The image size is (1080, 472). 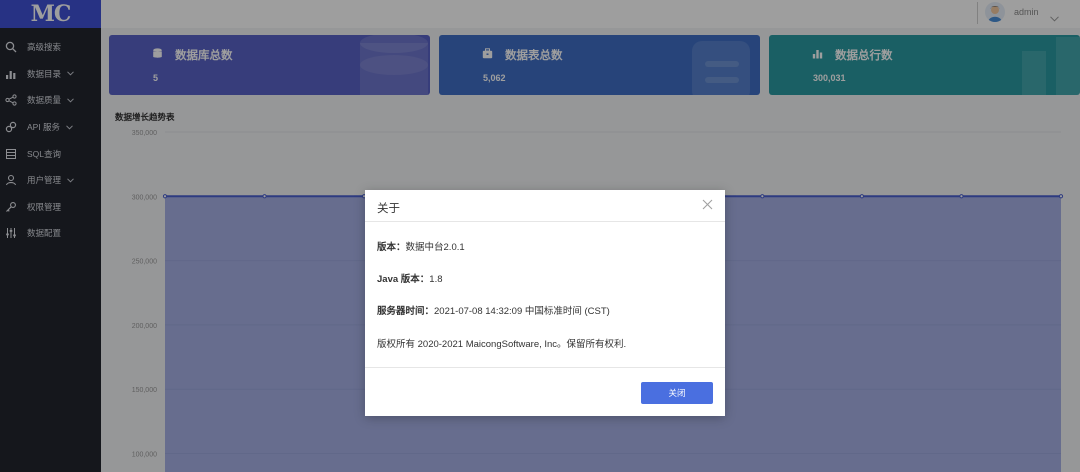 What do you see at coordinates (677, 393) in the screenshot?
I see `close-button: 关闭` at bounding box center [677, 393].